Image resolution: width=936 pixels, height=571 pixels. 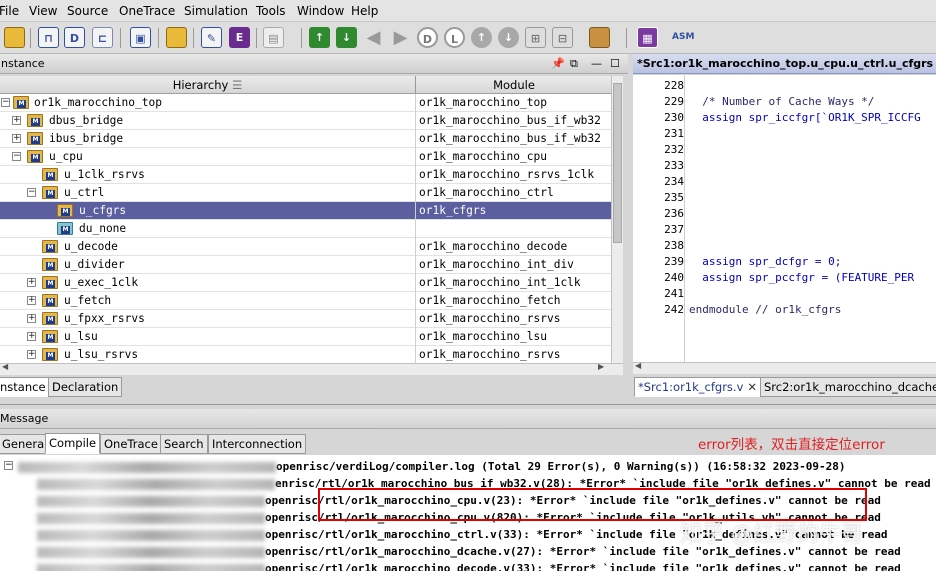 What do you see at coordinates (311, 368) in the screenshot?
I see `tree-hscrollbar: ◀ ▶` at bounding box center [311, 368].